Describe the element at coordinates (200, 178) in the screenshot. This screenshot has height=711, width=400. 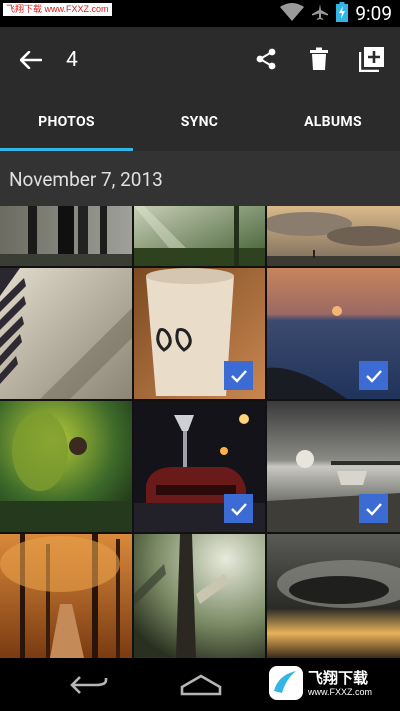
I see `date-section-header: November 7, 2013` at that location.